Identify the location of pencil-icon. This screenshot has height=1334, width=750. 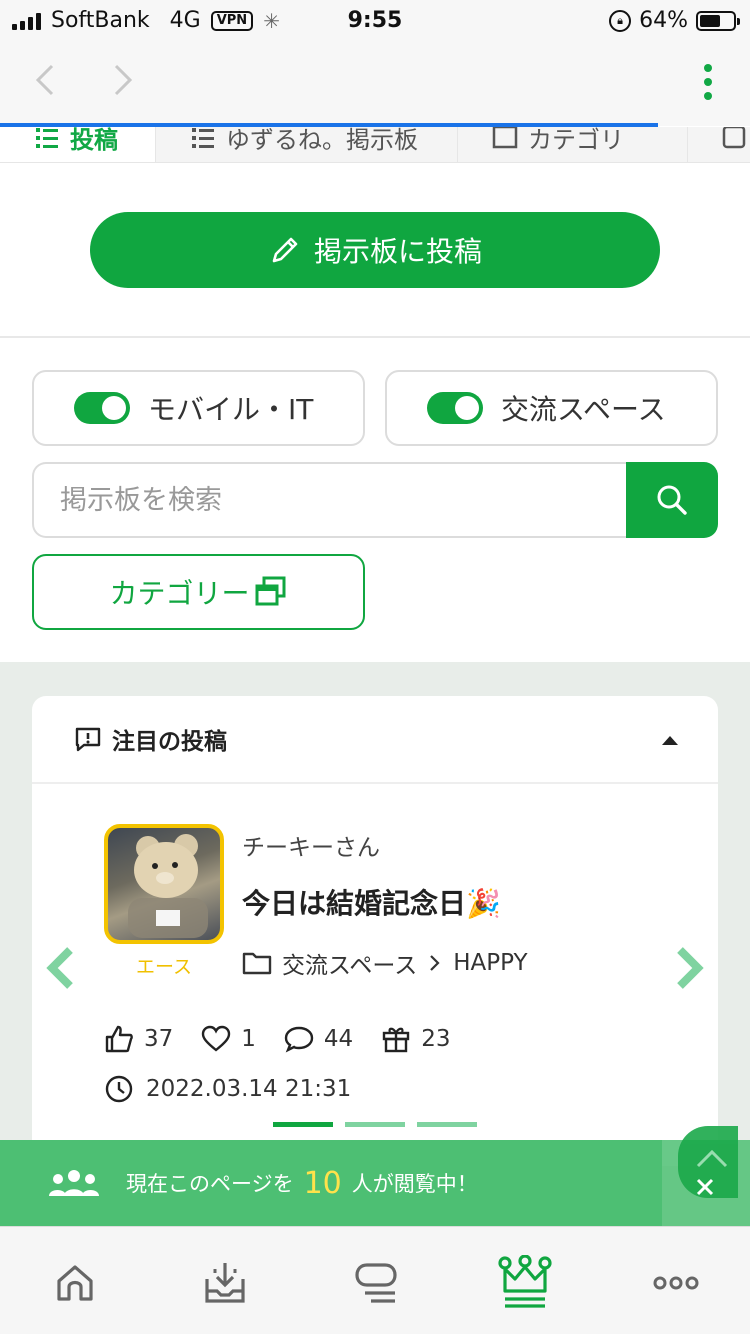
(285, 250).